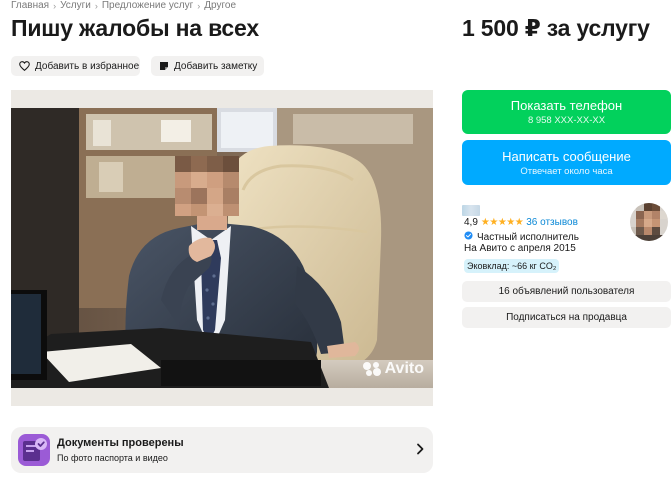 The image size is (671, 478). Describe the element at coordinates (520, 248) in the screenshot. I see `seller-since: На Авито с апреля 2015` at that location.